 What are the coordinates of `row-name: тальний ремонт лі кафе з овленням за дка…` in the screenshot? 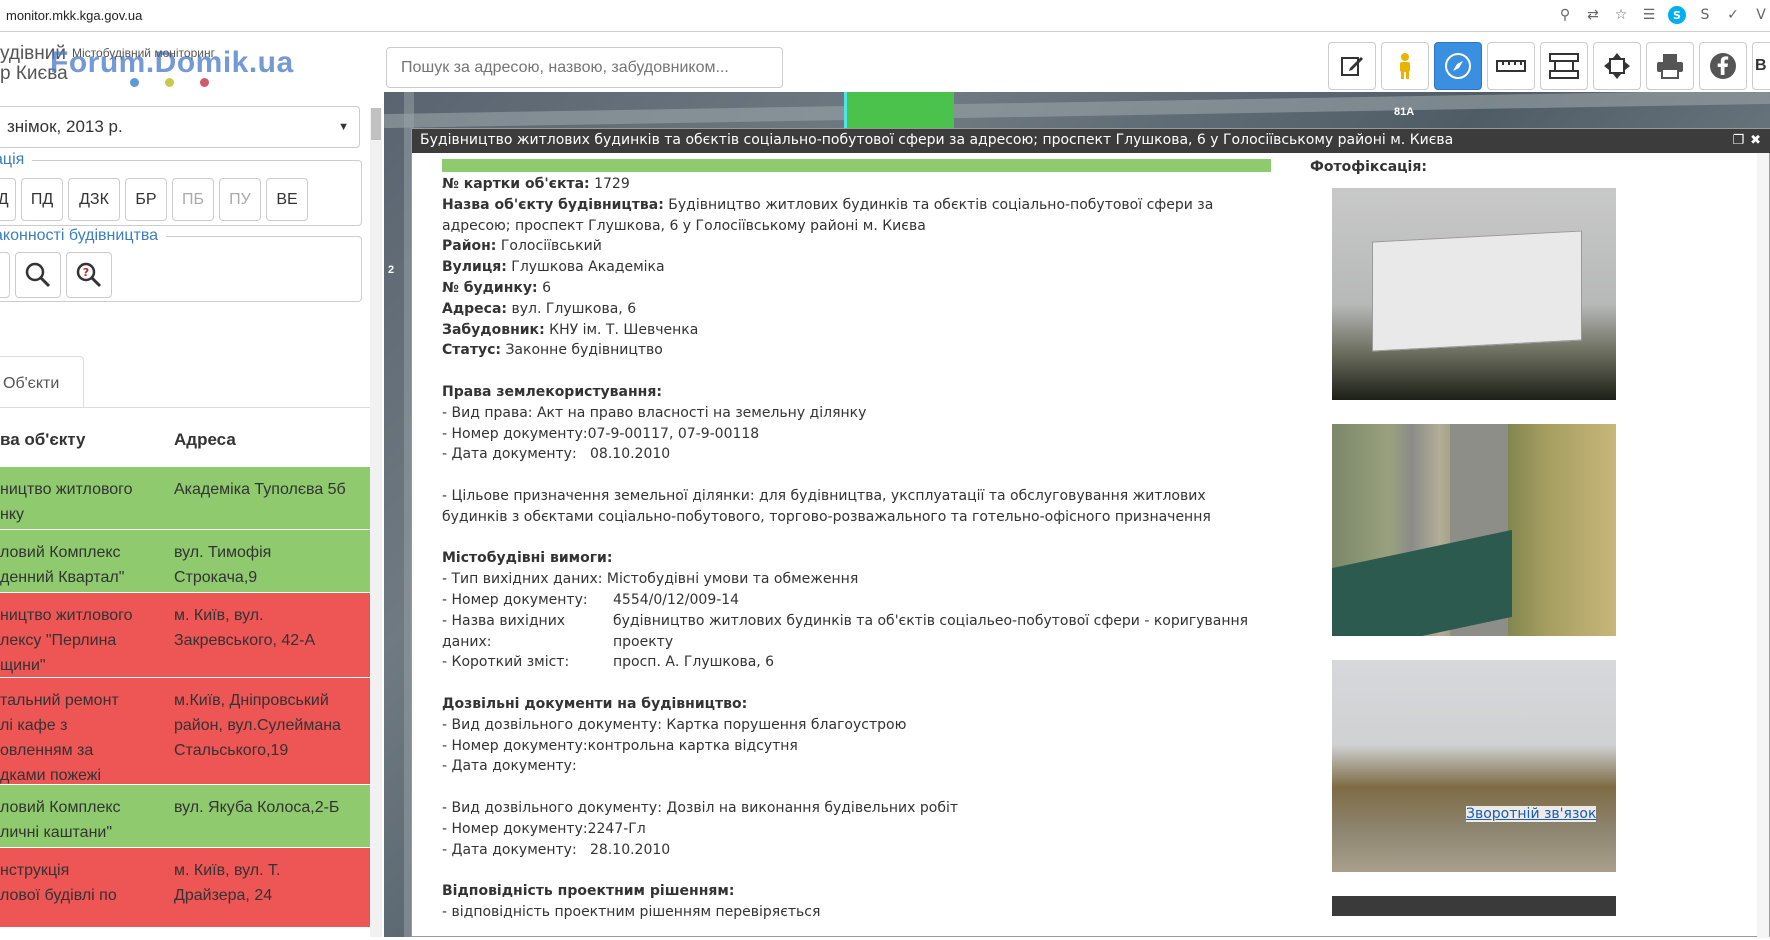 It's located at (59, 738).